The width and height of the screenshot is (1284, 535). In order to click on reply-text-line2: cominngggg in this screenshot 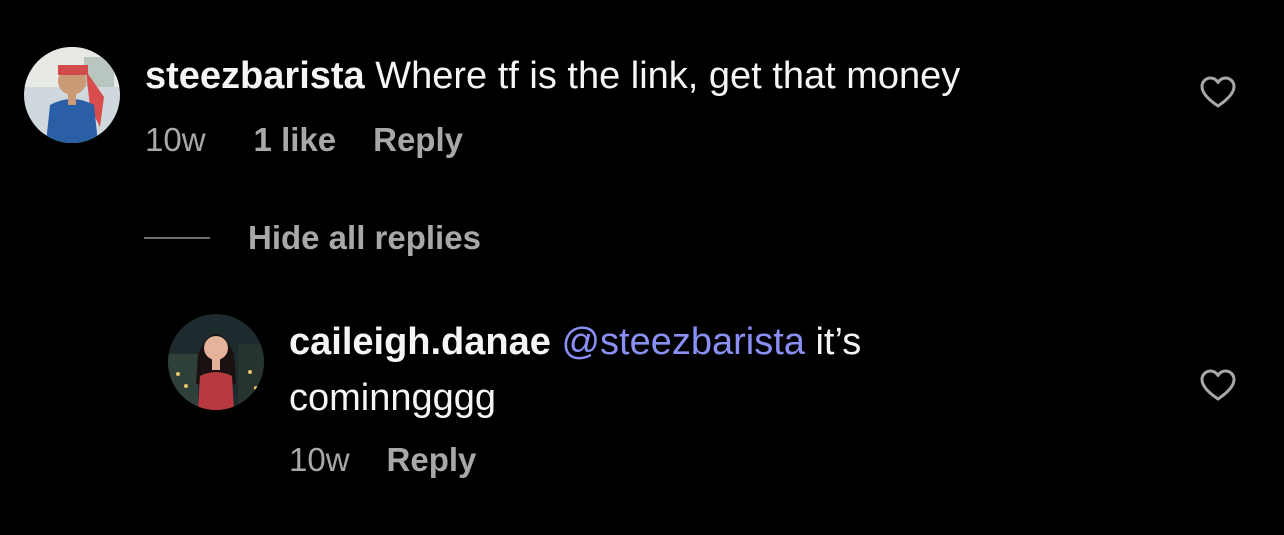, I will do `click(392, 398)`.